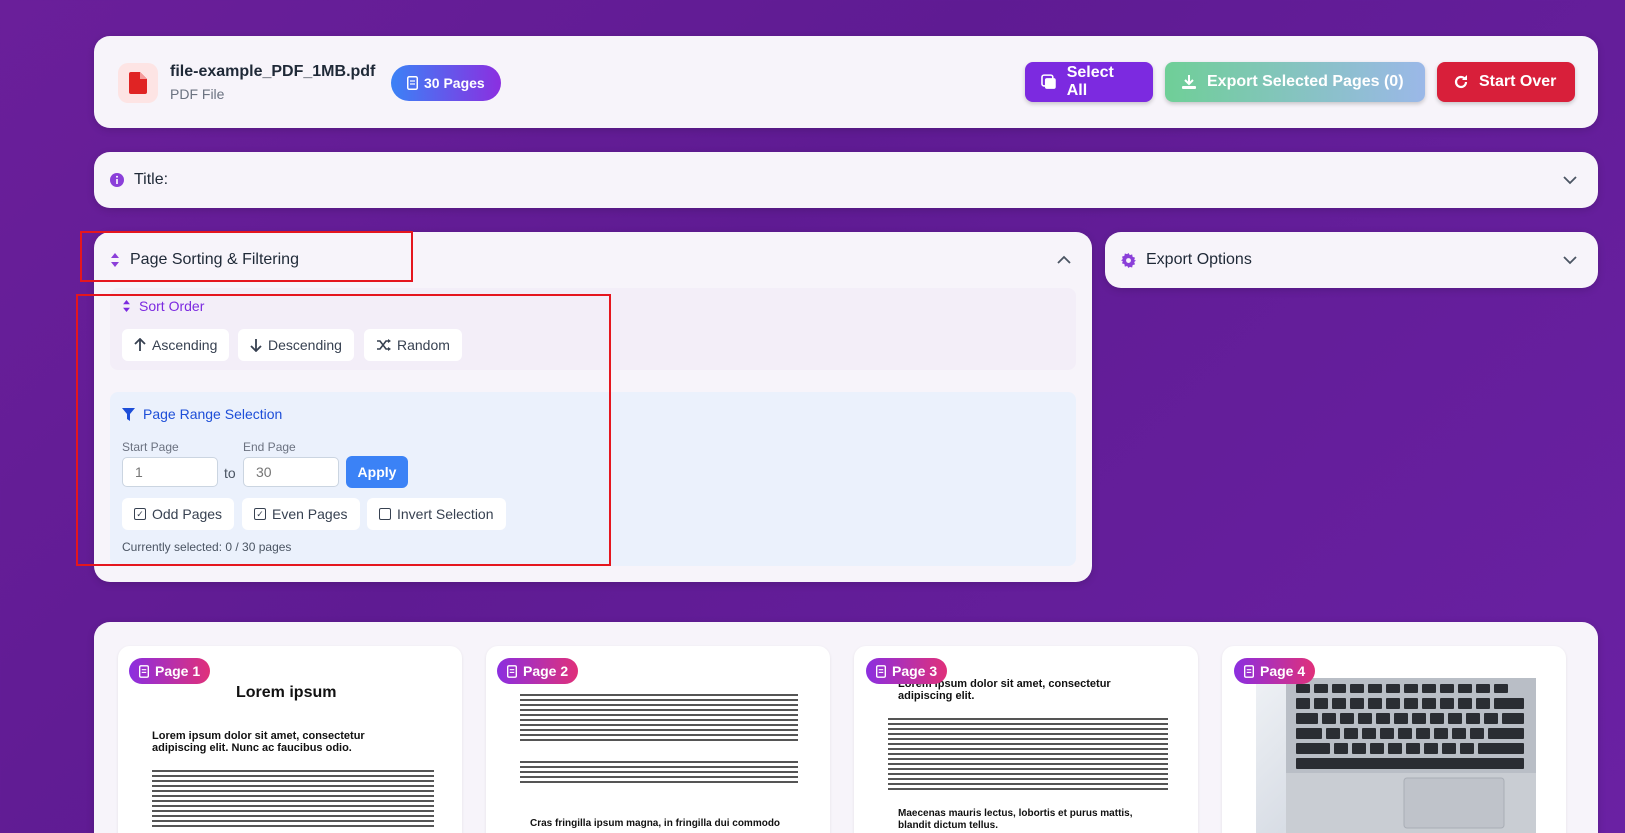 The image size is (1625, 833). I want to click on start-over-button: Start Over, so click(1506, 82).